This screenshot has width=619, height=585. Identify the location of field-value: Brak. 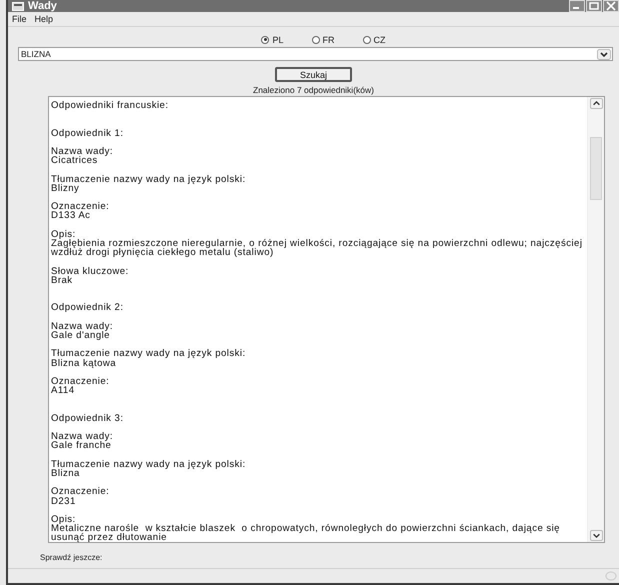
(62, 280).